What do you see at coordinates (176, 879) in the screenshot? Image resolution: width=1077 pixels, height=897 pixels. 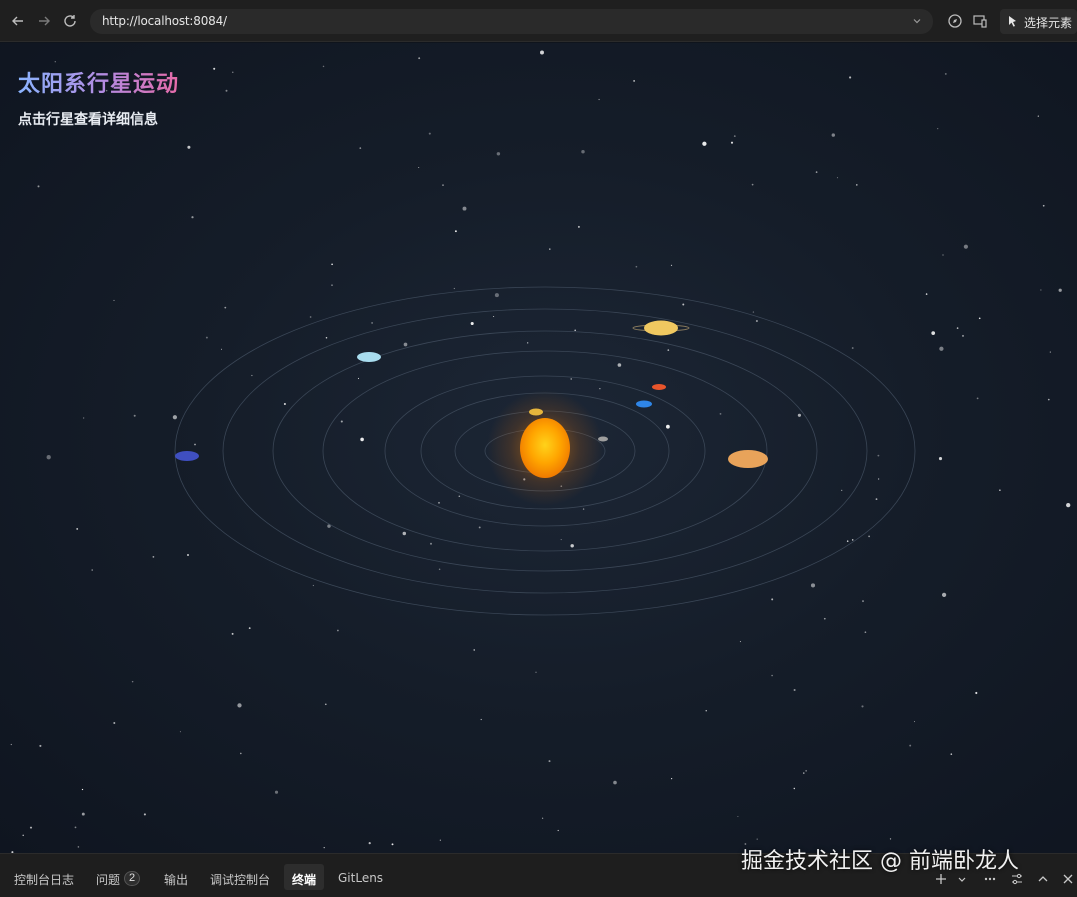 I see `tab-output: 输出` at bounding box center [176, 879].